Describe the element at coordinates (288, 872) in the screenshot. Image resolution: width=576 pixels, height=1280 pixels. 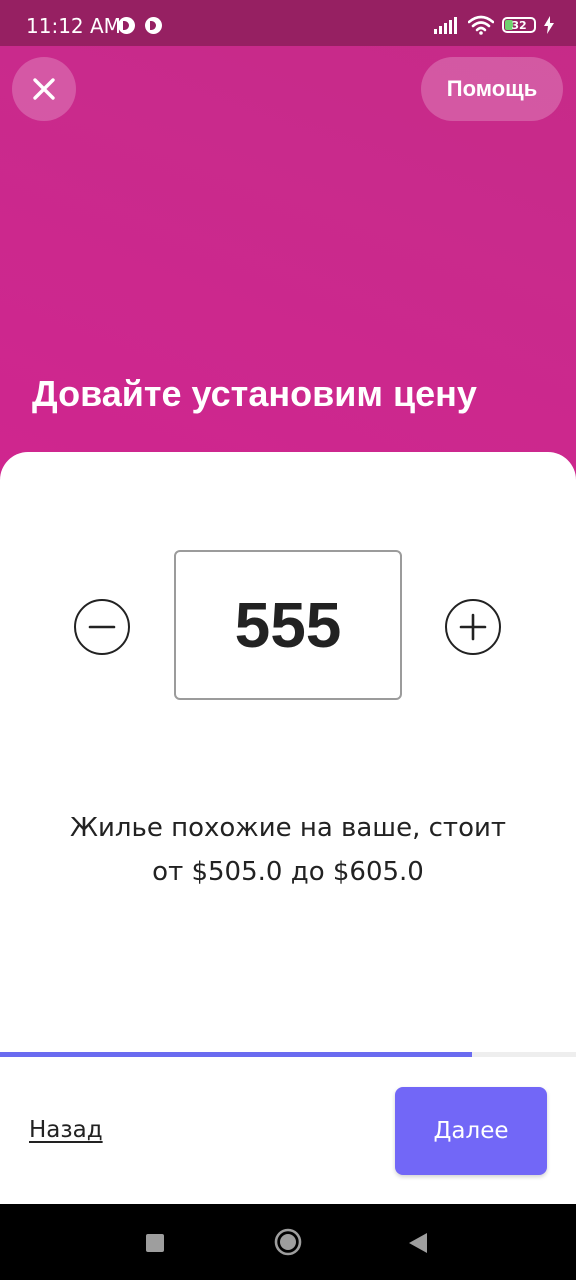
I see `price-hint-line2: от $505.0 до $605.0` at that location.